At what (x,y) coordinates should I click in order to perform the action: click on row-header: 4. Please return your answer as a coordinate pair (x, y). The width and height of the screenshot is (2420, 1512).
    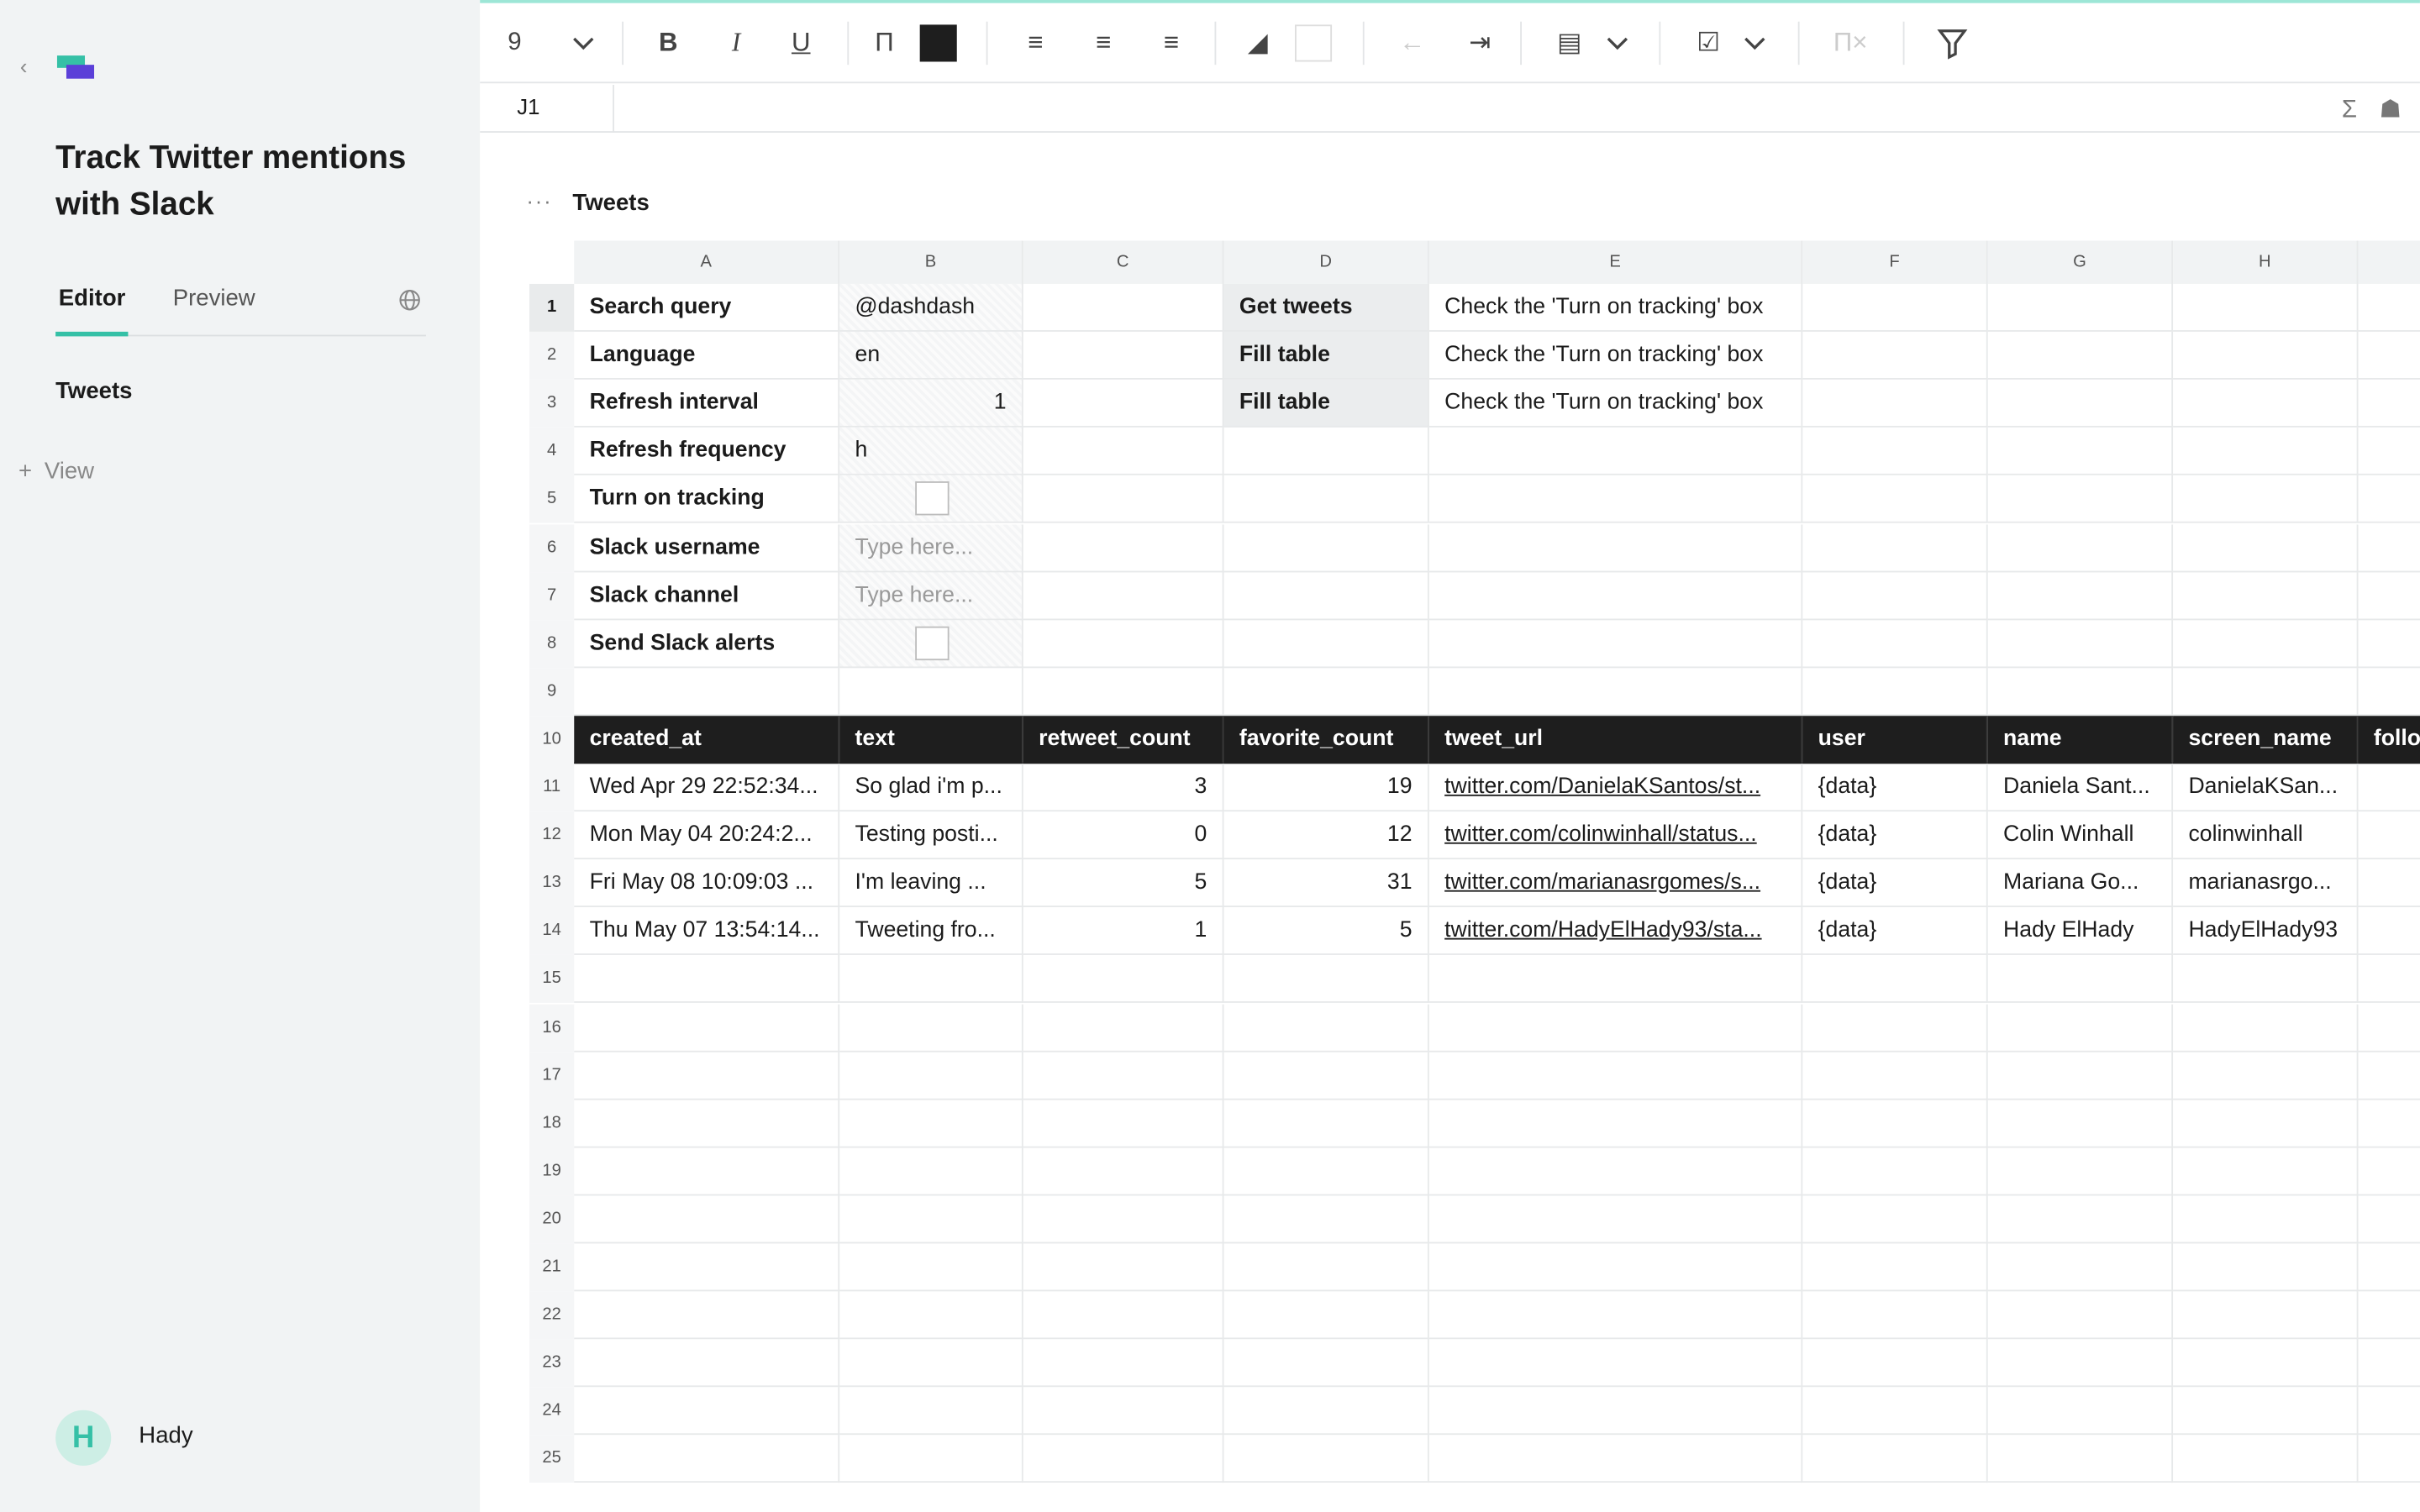
    Looking at the image, I should click on (552, 452).